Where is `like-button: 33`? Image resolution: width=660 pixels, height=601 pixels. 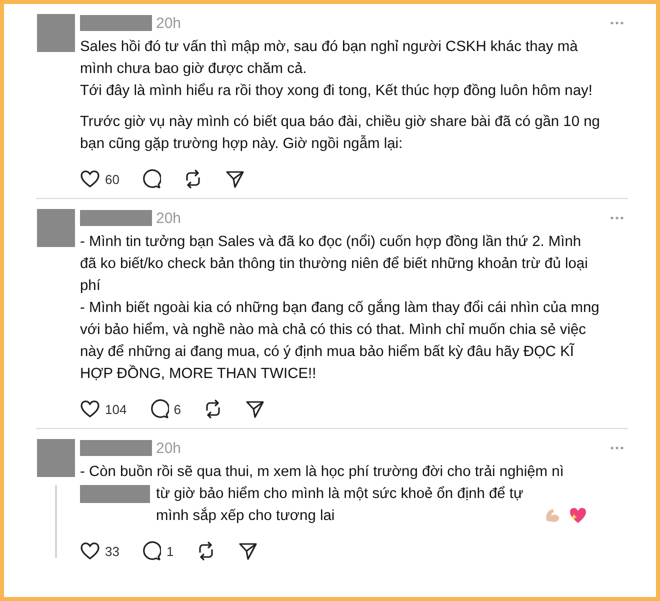
like-button: 33 is located at coordinates (100, 551).